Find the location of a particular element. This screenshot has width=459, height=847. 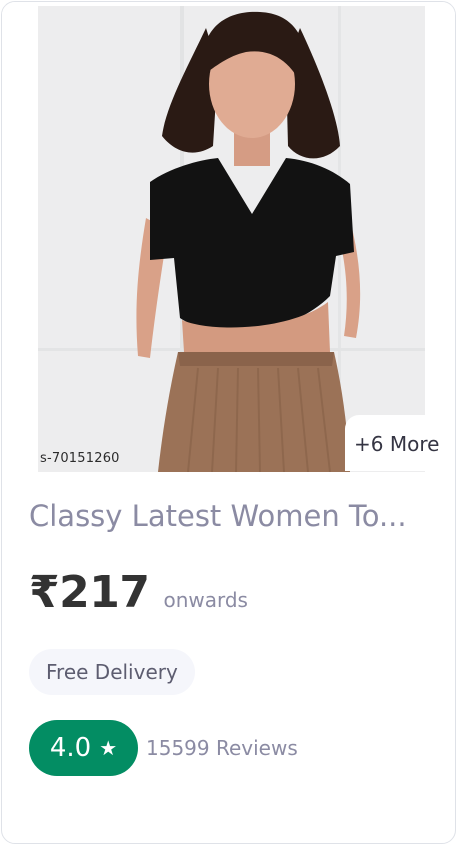

free-delivery-label: Free Delivery is located at coordinates (112, 672).